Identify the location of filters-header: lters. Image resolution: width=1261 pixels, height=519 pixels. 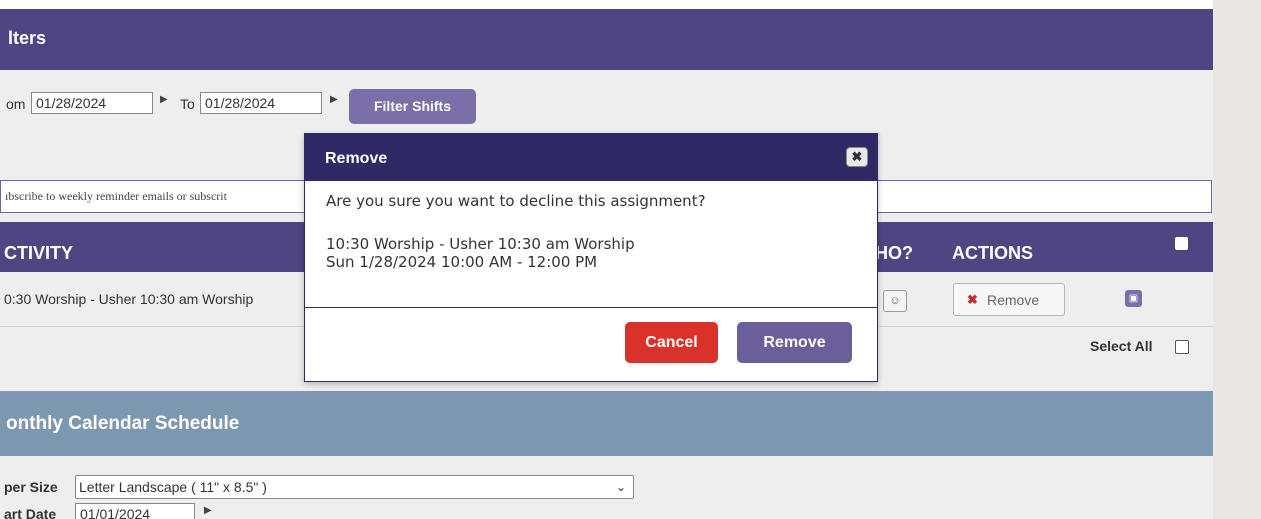
(606, 39).